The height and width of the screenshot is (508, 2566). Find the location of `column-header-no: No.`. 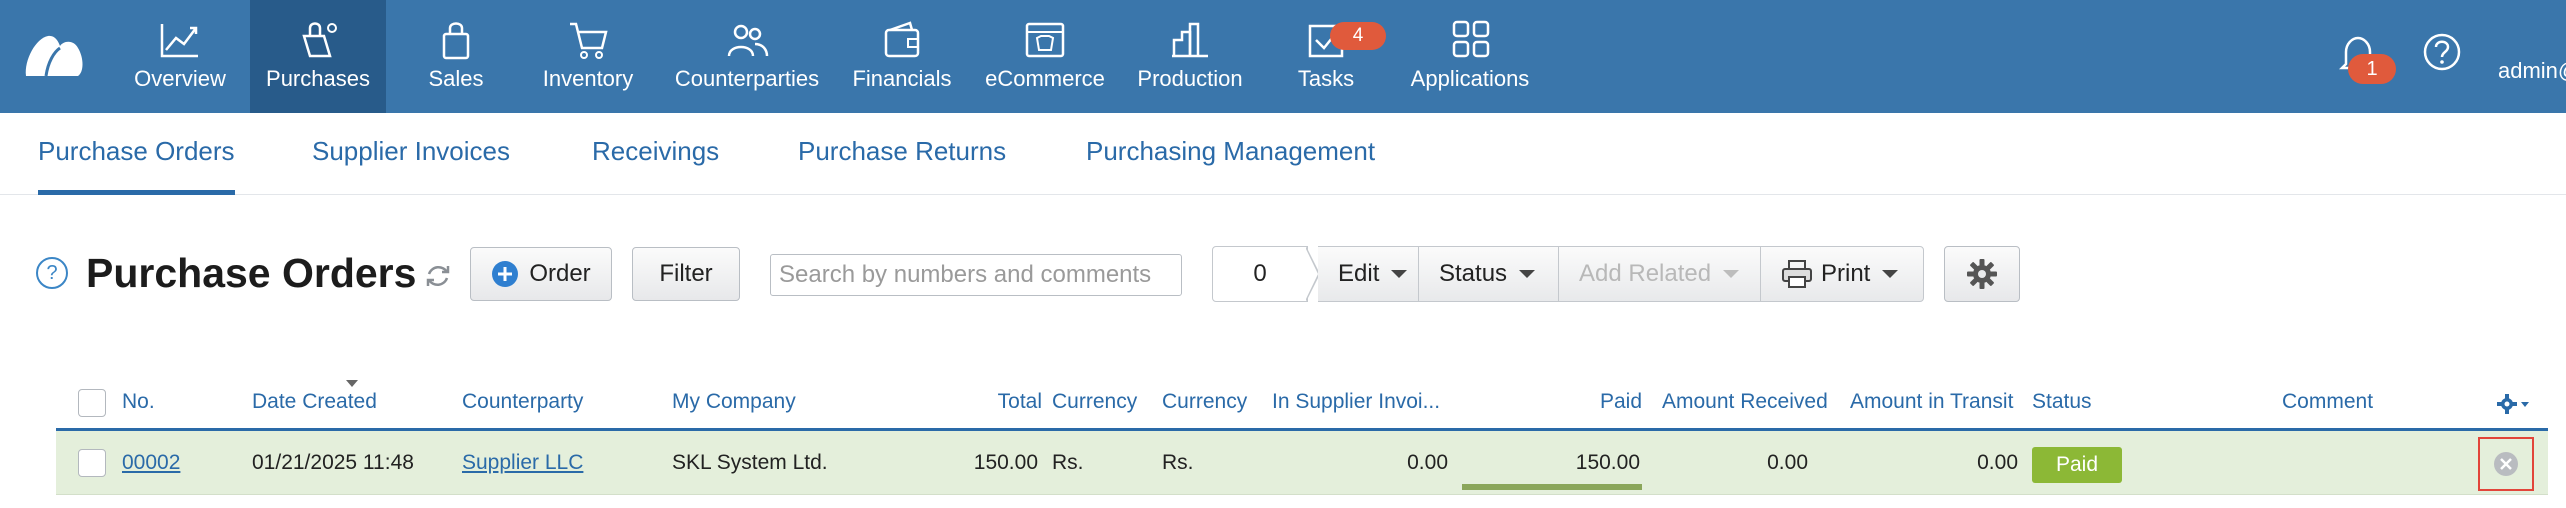

column-header-no: No. is located at coordinates (138, 402).